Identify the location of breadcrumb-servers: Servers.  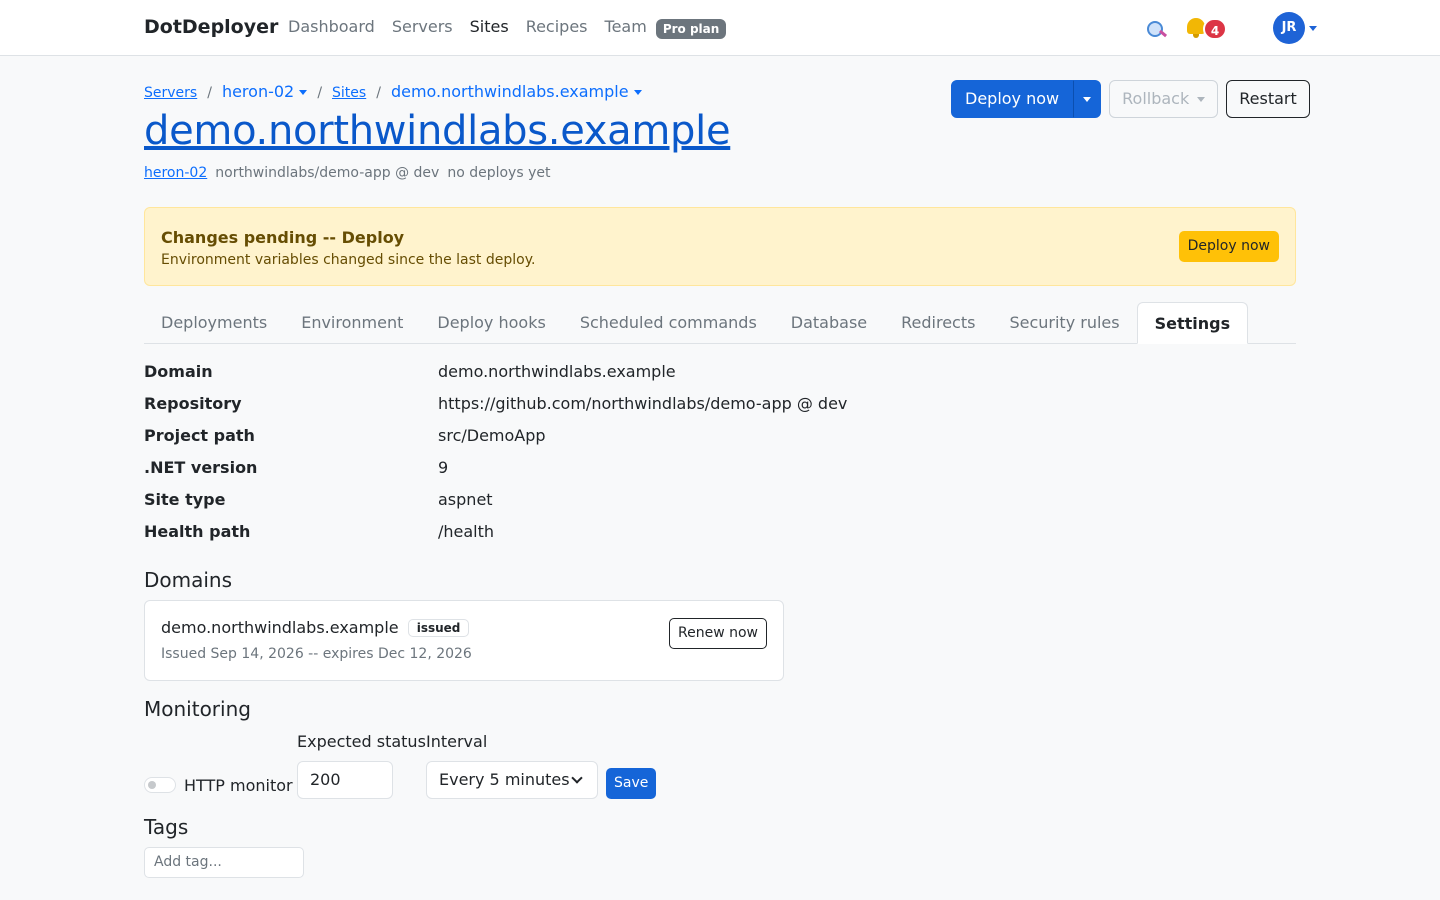
(170, 93).